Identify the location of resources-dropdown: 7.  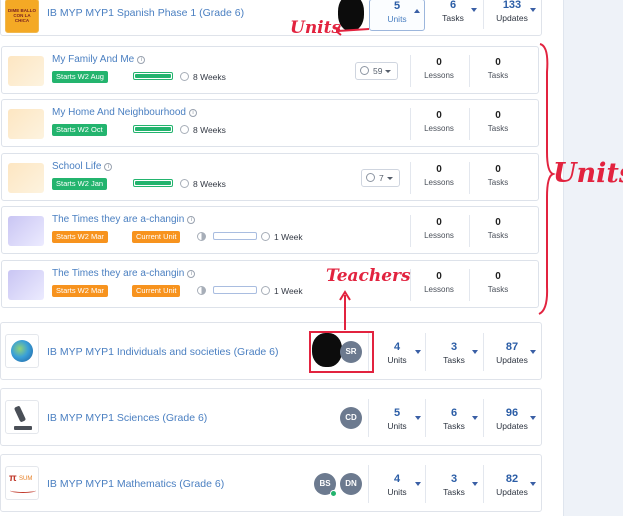
(380, 178).